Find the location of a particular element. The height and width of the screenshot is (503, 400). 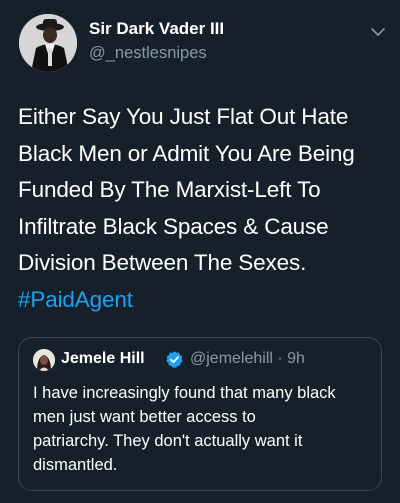

tweet-text-line: Black Men or Admit You Are Being is located at coordinates (186, 153).